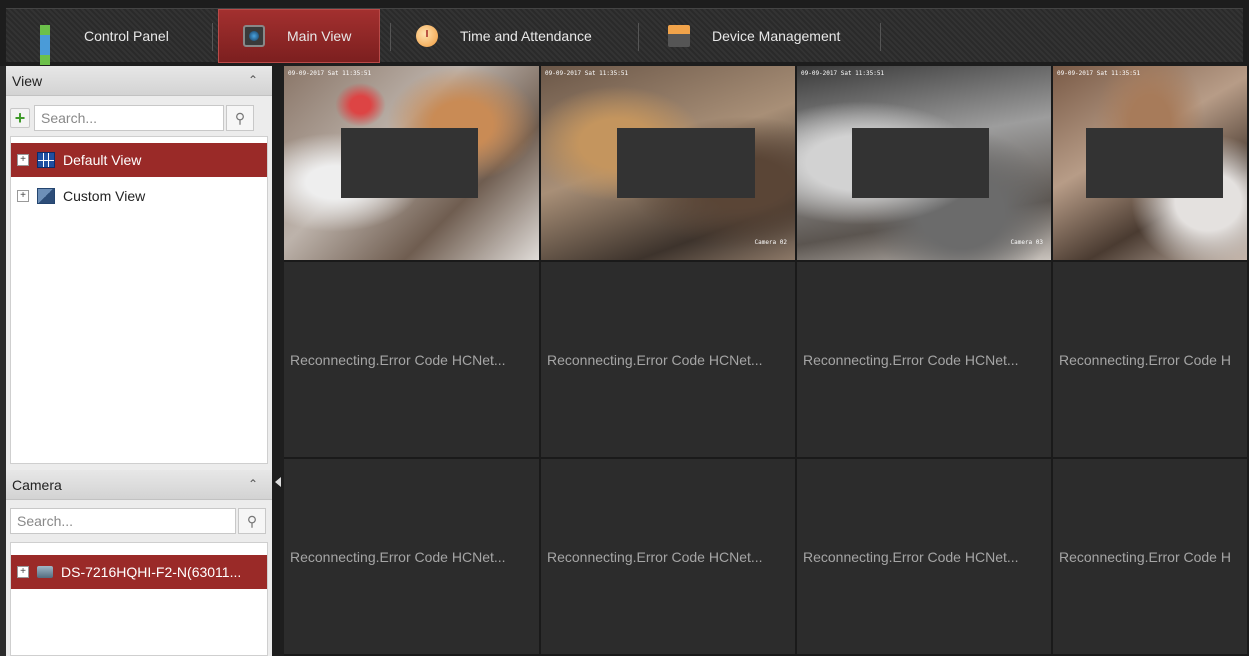 The image size is (1249, 656). I want to click on video-window-2: 09-09-2017 Sat 11:35:51 Camera 02, so click(669, 164).